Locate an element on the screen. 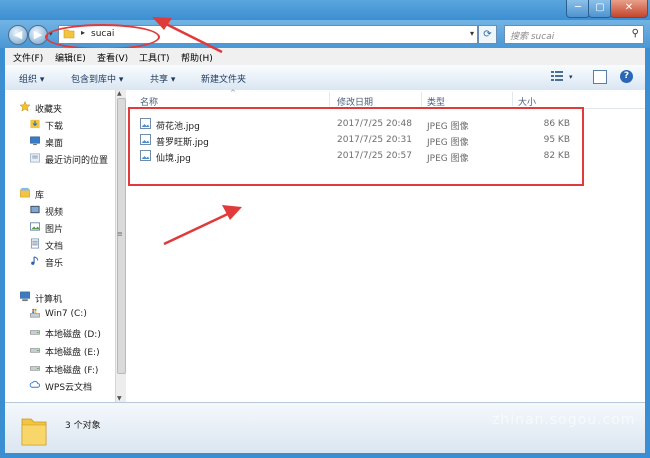 The image size is (650, 458). sogou-logo-icon is located at coordinates (488, 386).